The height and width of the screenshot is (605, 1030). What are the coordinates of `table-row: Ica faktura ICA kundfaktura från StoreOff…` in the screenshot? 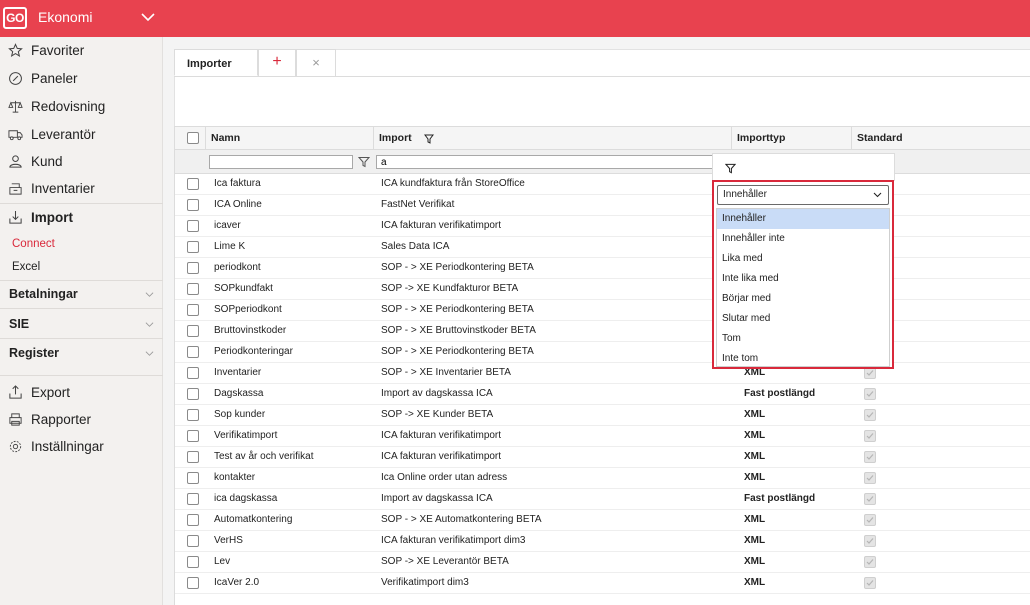 It's located at (602, 184).